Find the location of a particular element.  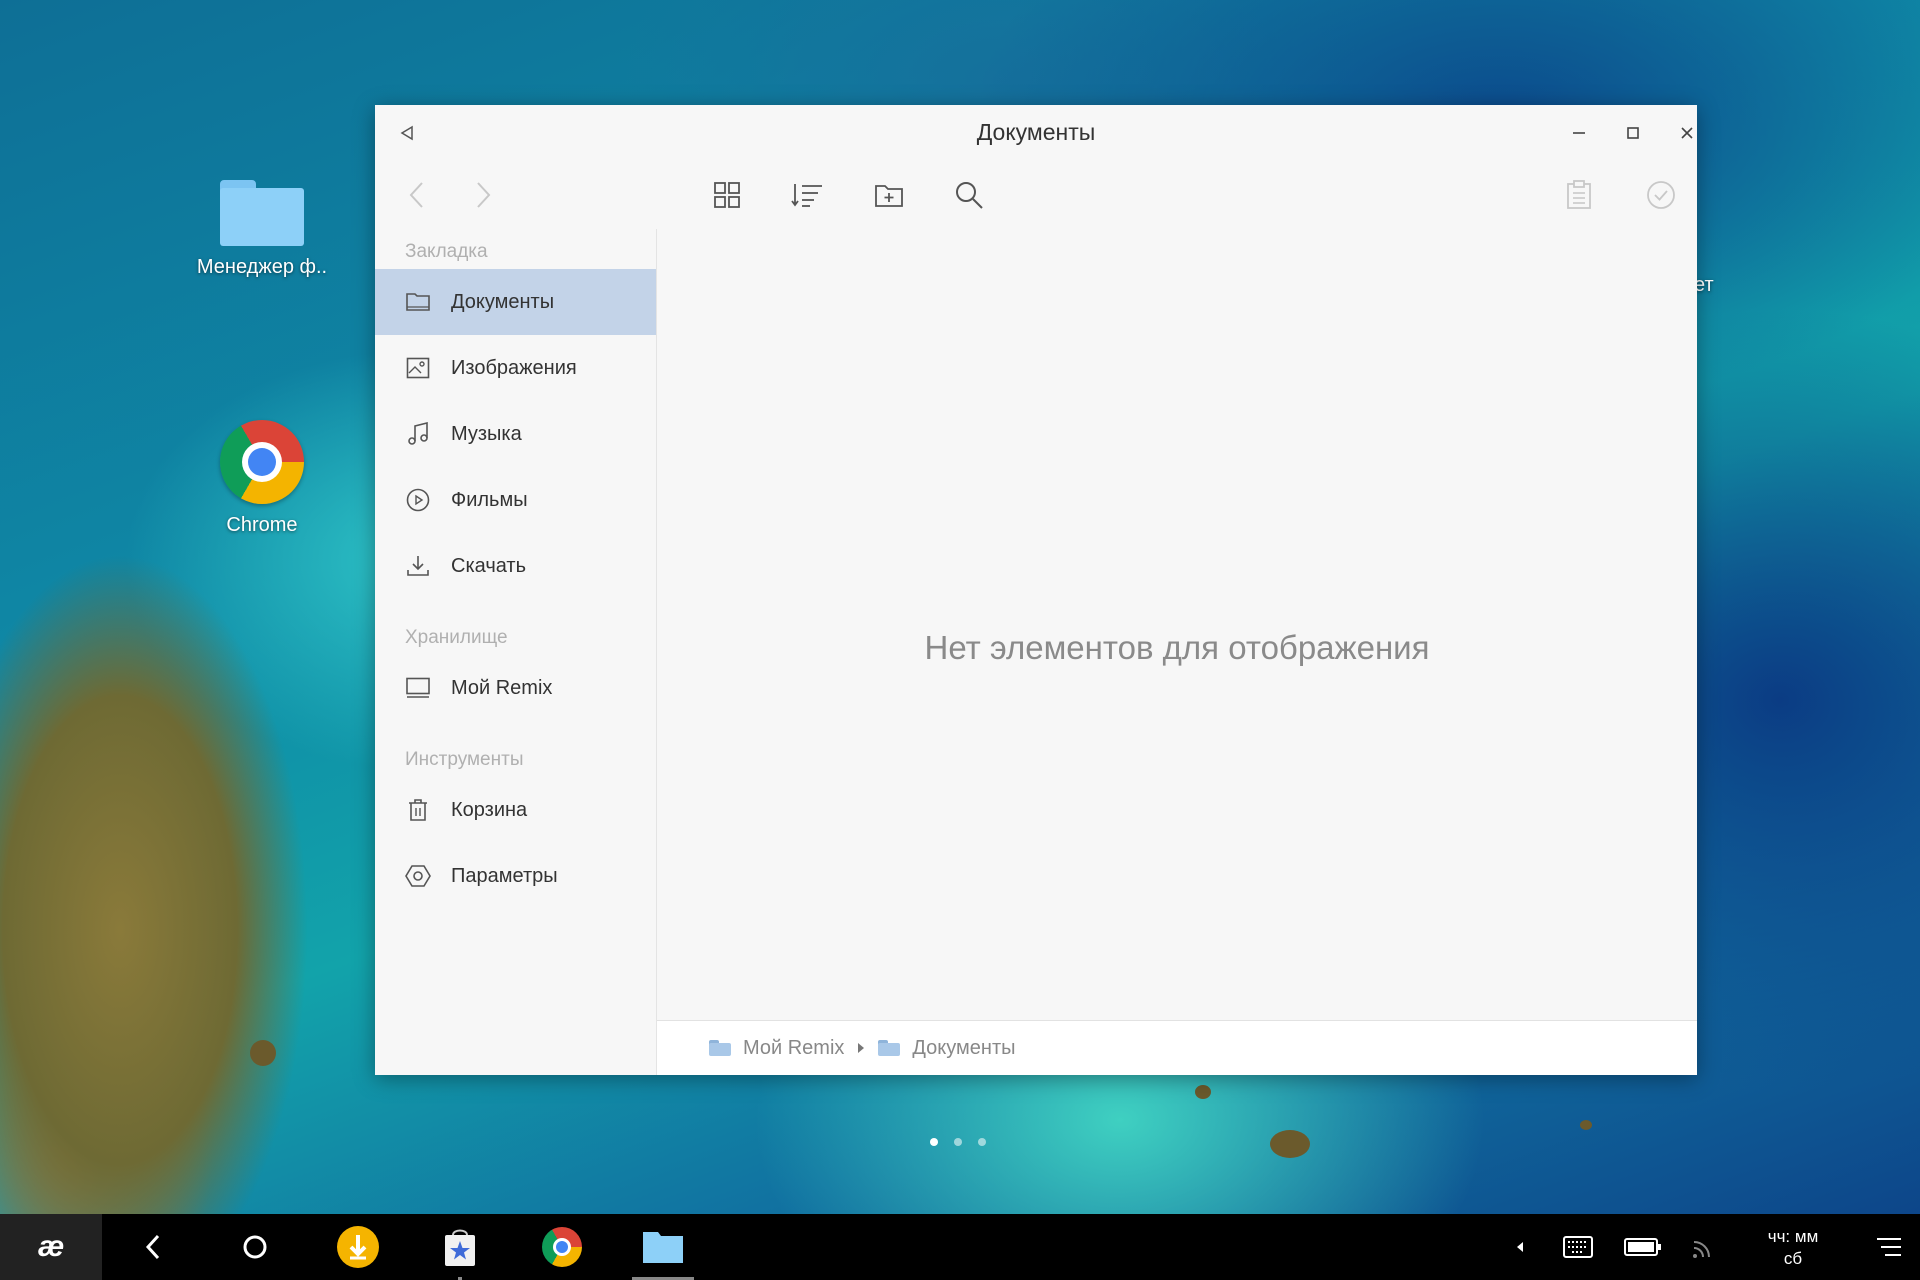

sidebar-item-my-remix: Мой Remix is located at coordinates (515, 688).